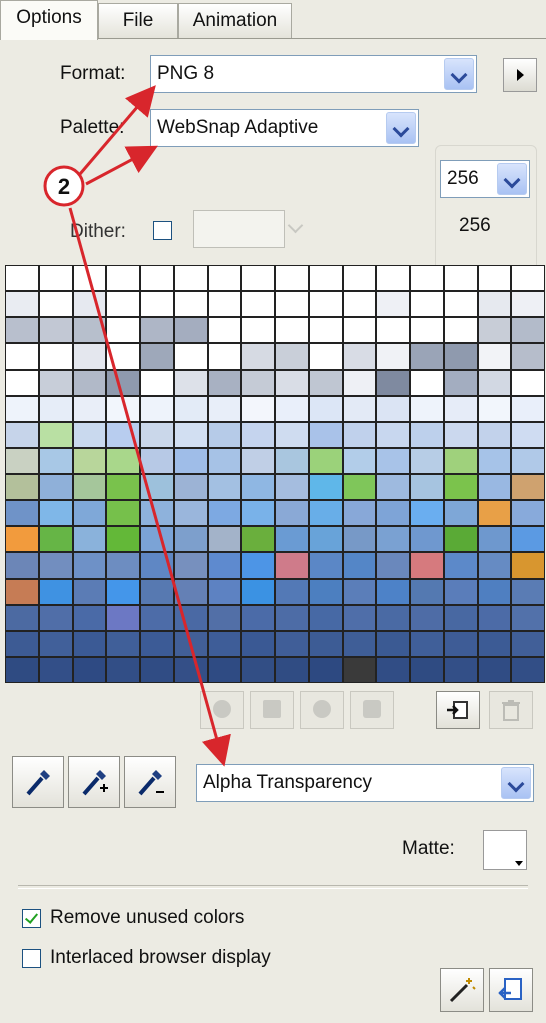  I want to click on snap-to-web-safe-button, so click(272, 710).